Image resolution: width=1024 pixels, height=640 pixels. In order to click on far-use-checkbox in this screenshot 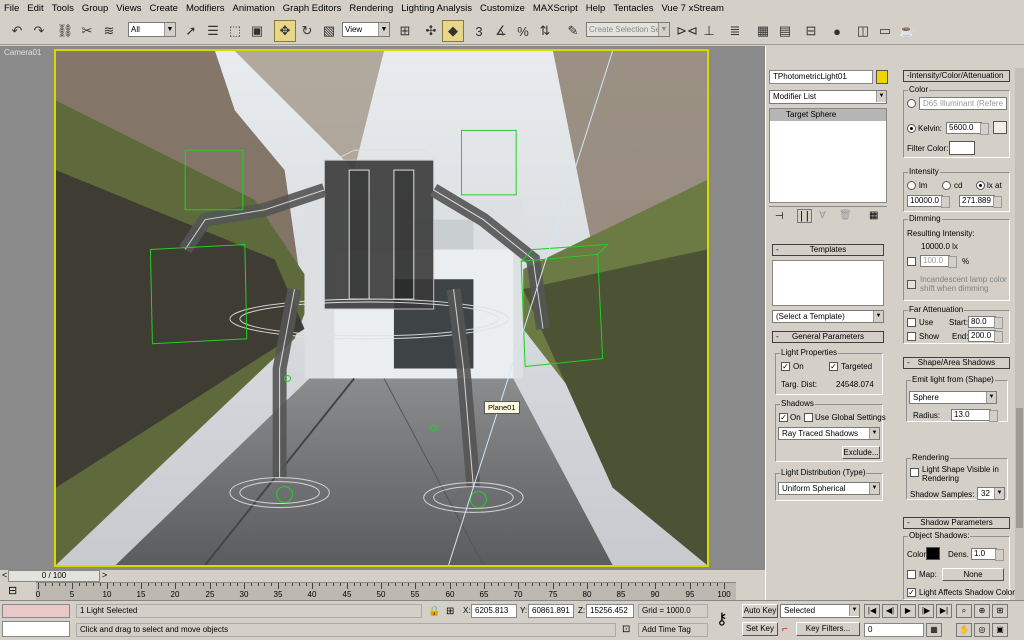, I will do `click(911, 322)`.